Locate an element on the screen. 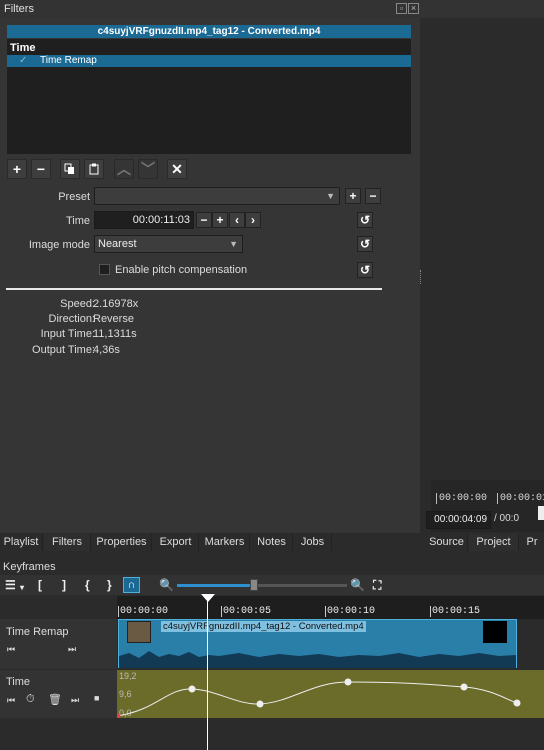 The width and height of the screenshot is (544, 750). tab-source: Source is located at coordinates (447, 542).